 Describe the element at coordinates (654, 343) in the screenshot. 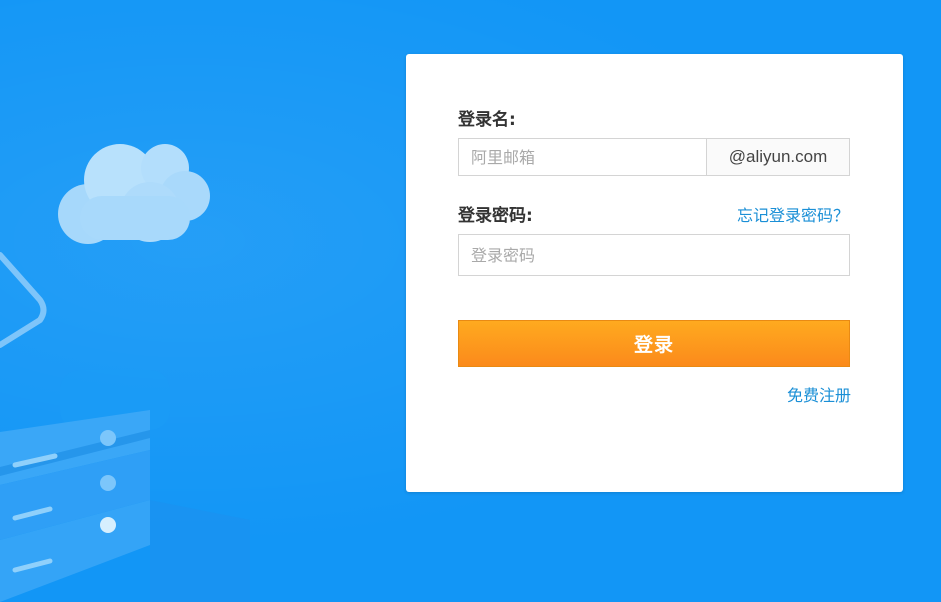

I see `login-button: 登录` at that location.